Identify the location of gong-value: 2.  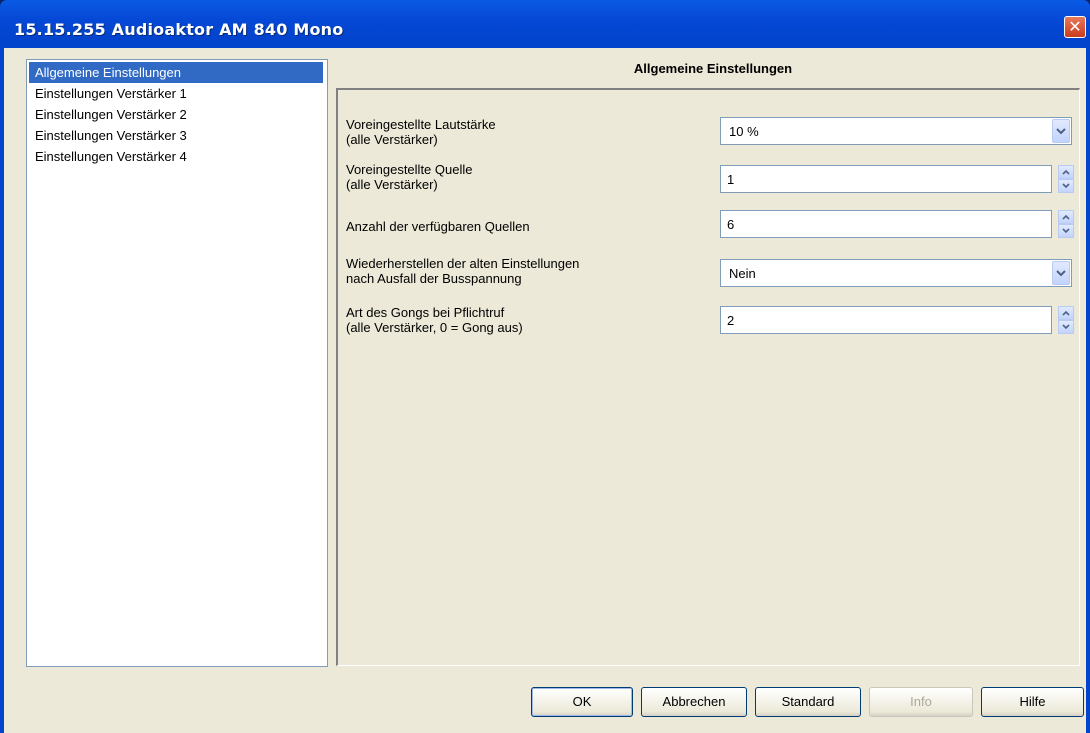
(731, 320).